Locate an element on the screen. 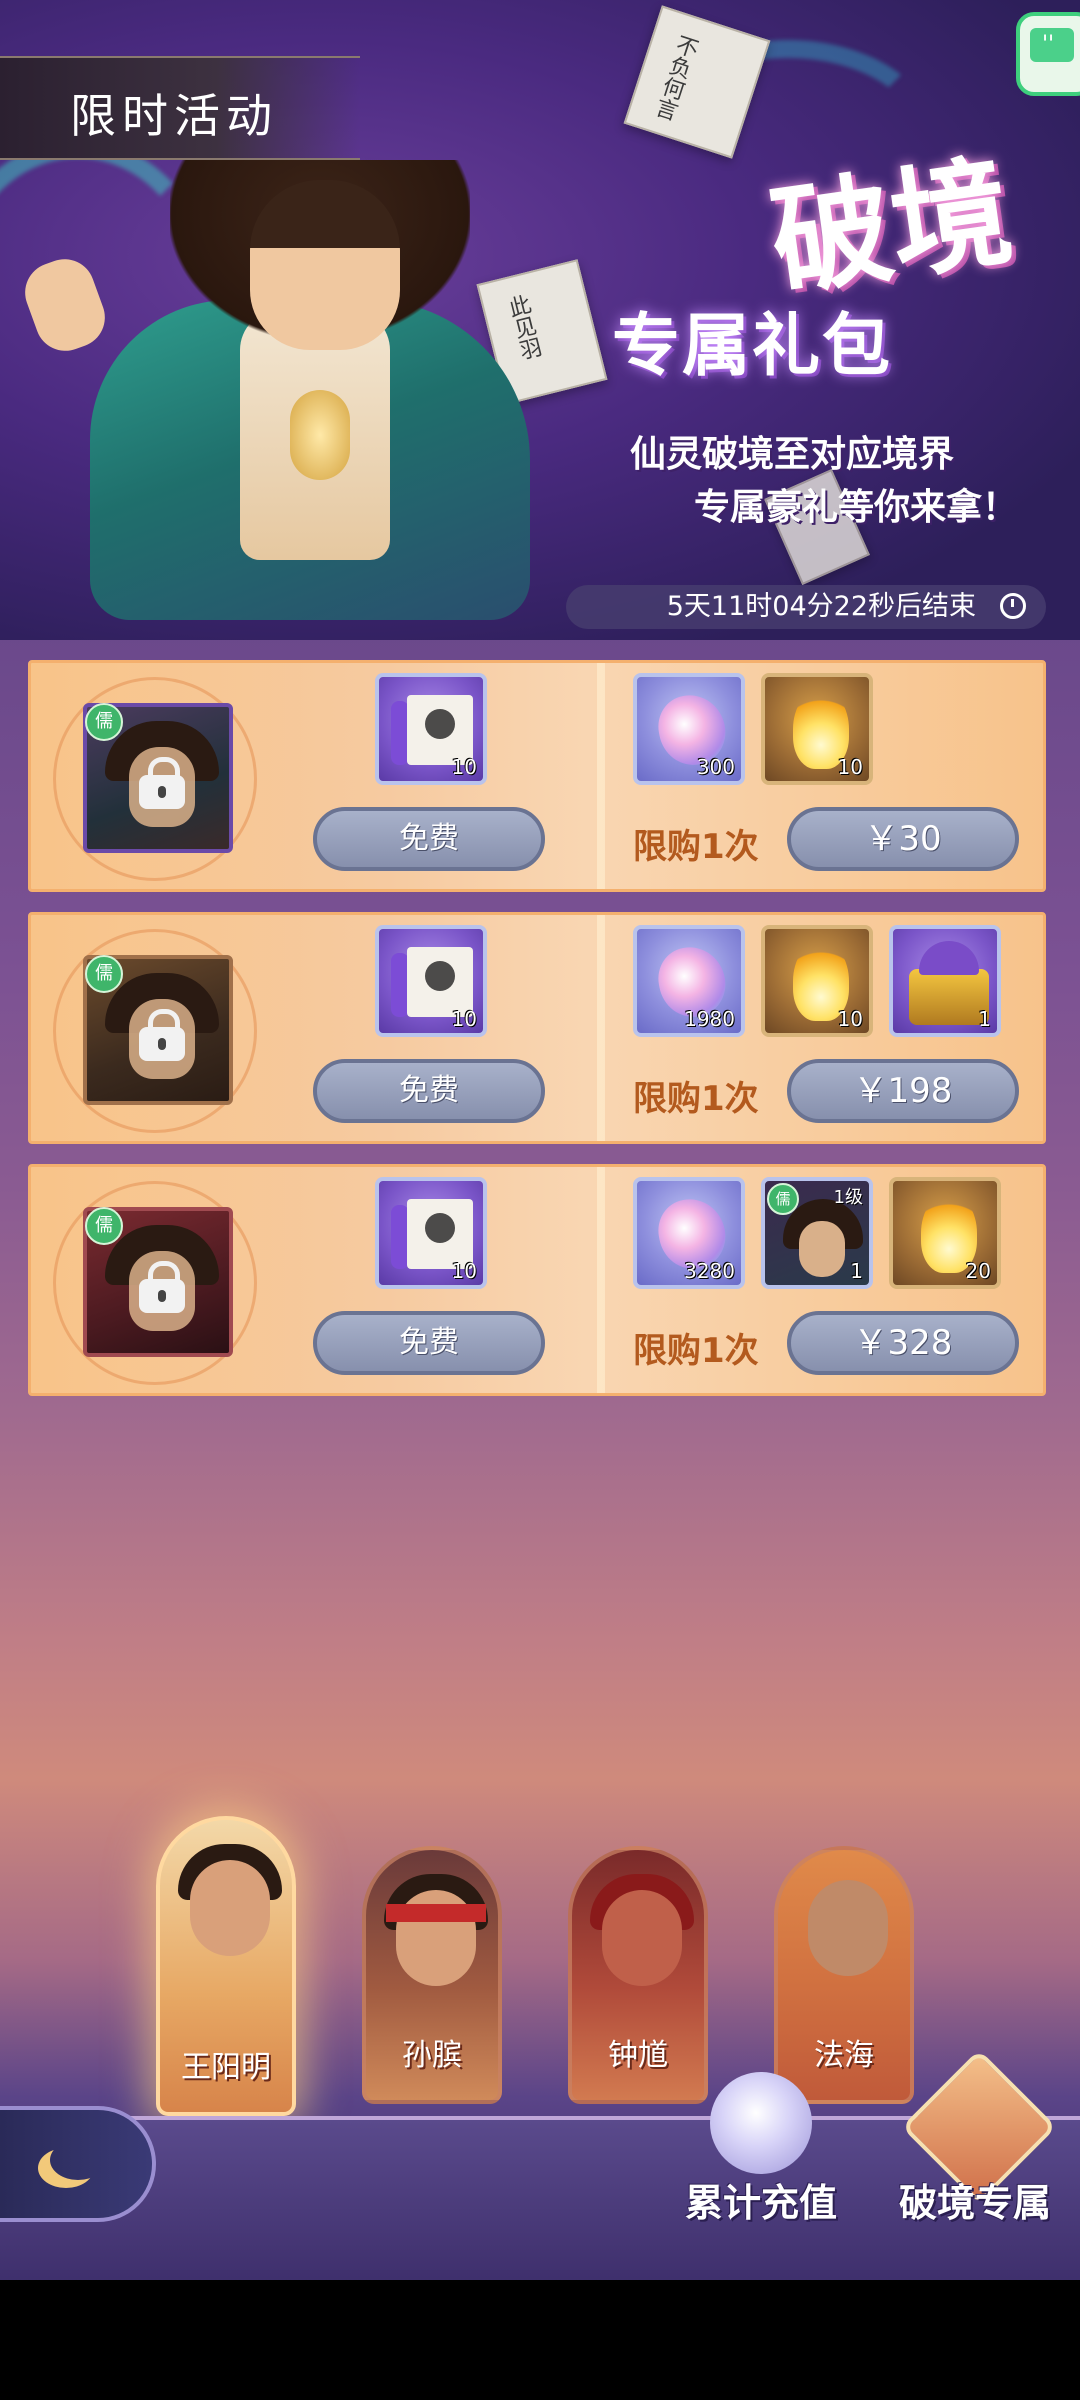 The width and height of the screenshot is (1080, 2400). limited-activity-label: 限时活动 is located at coordinates (174, 116).